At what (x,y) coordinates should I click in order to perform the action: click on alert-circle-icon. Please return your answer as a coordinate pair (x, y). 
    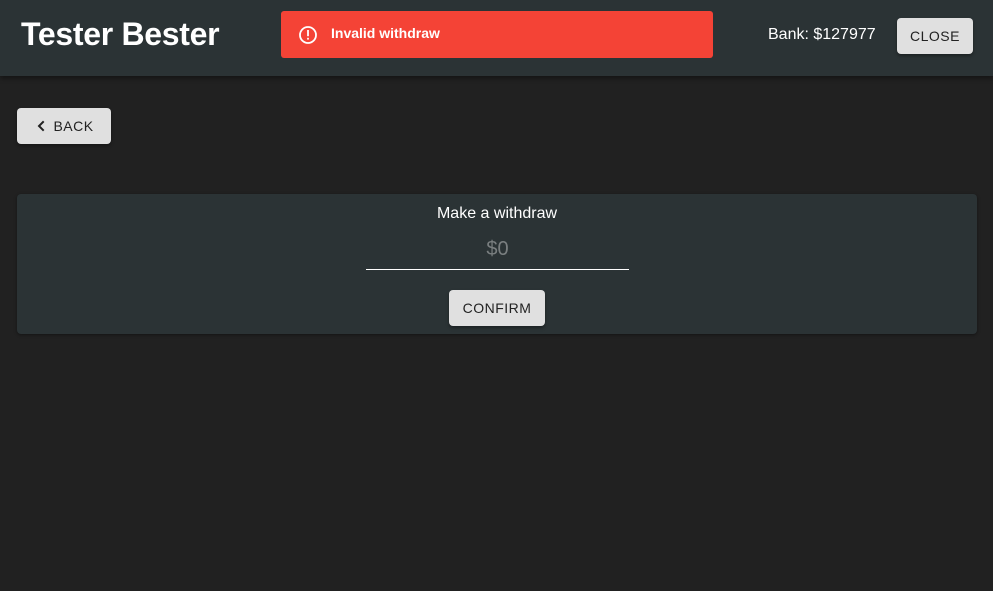
    Looking at the image, I should click on (308, 35).